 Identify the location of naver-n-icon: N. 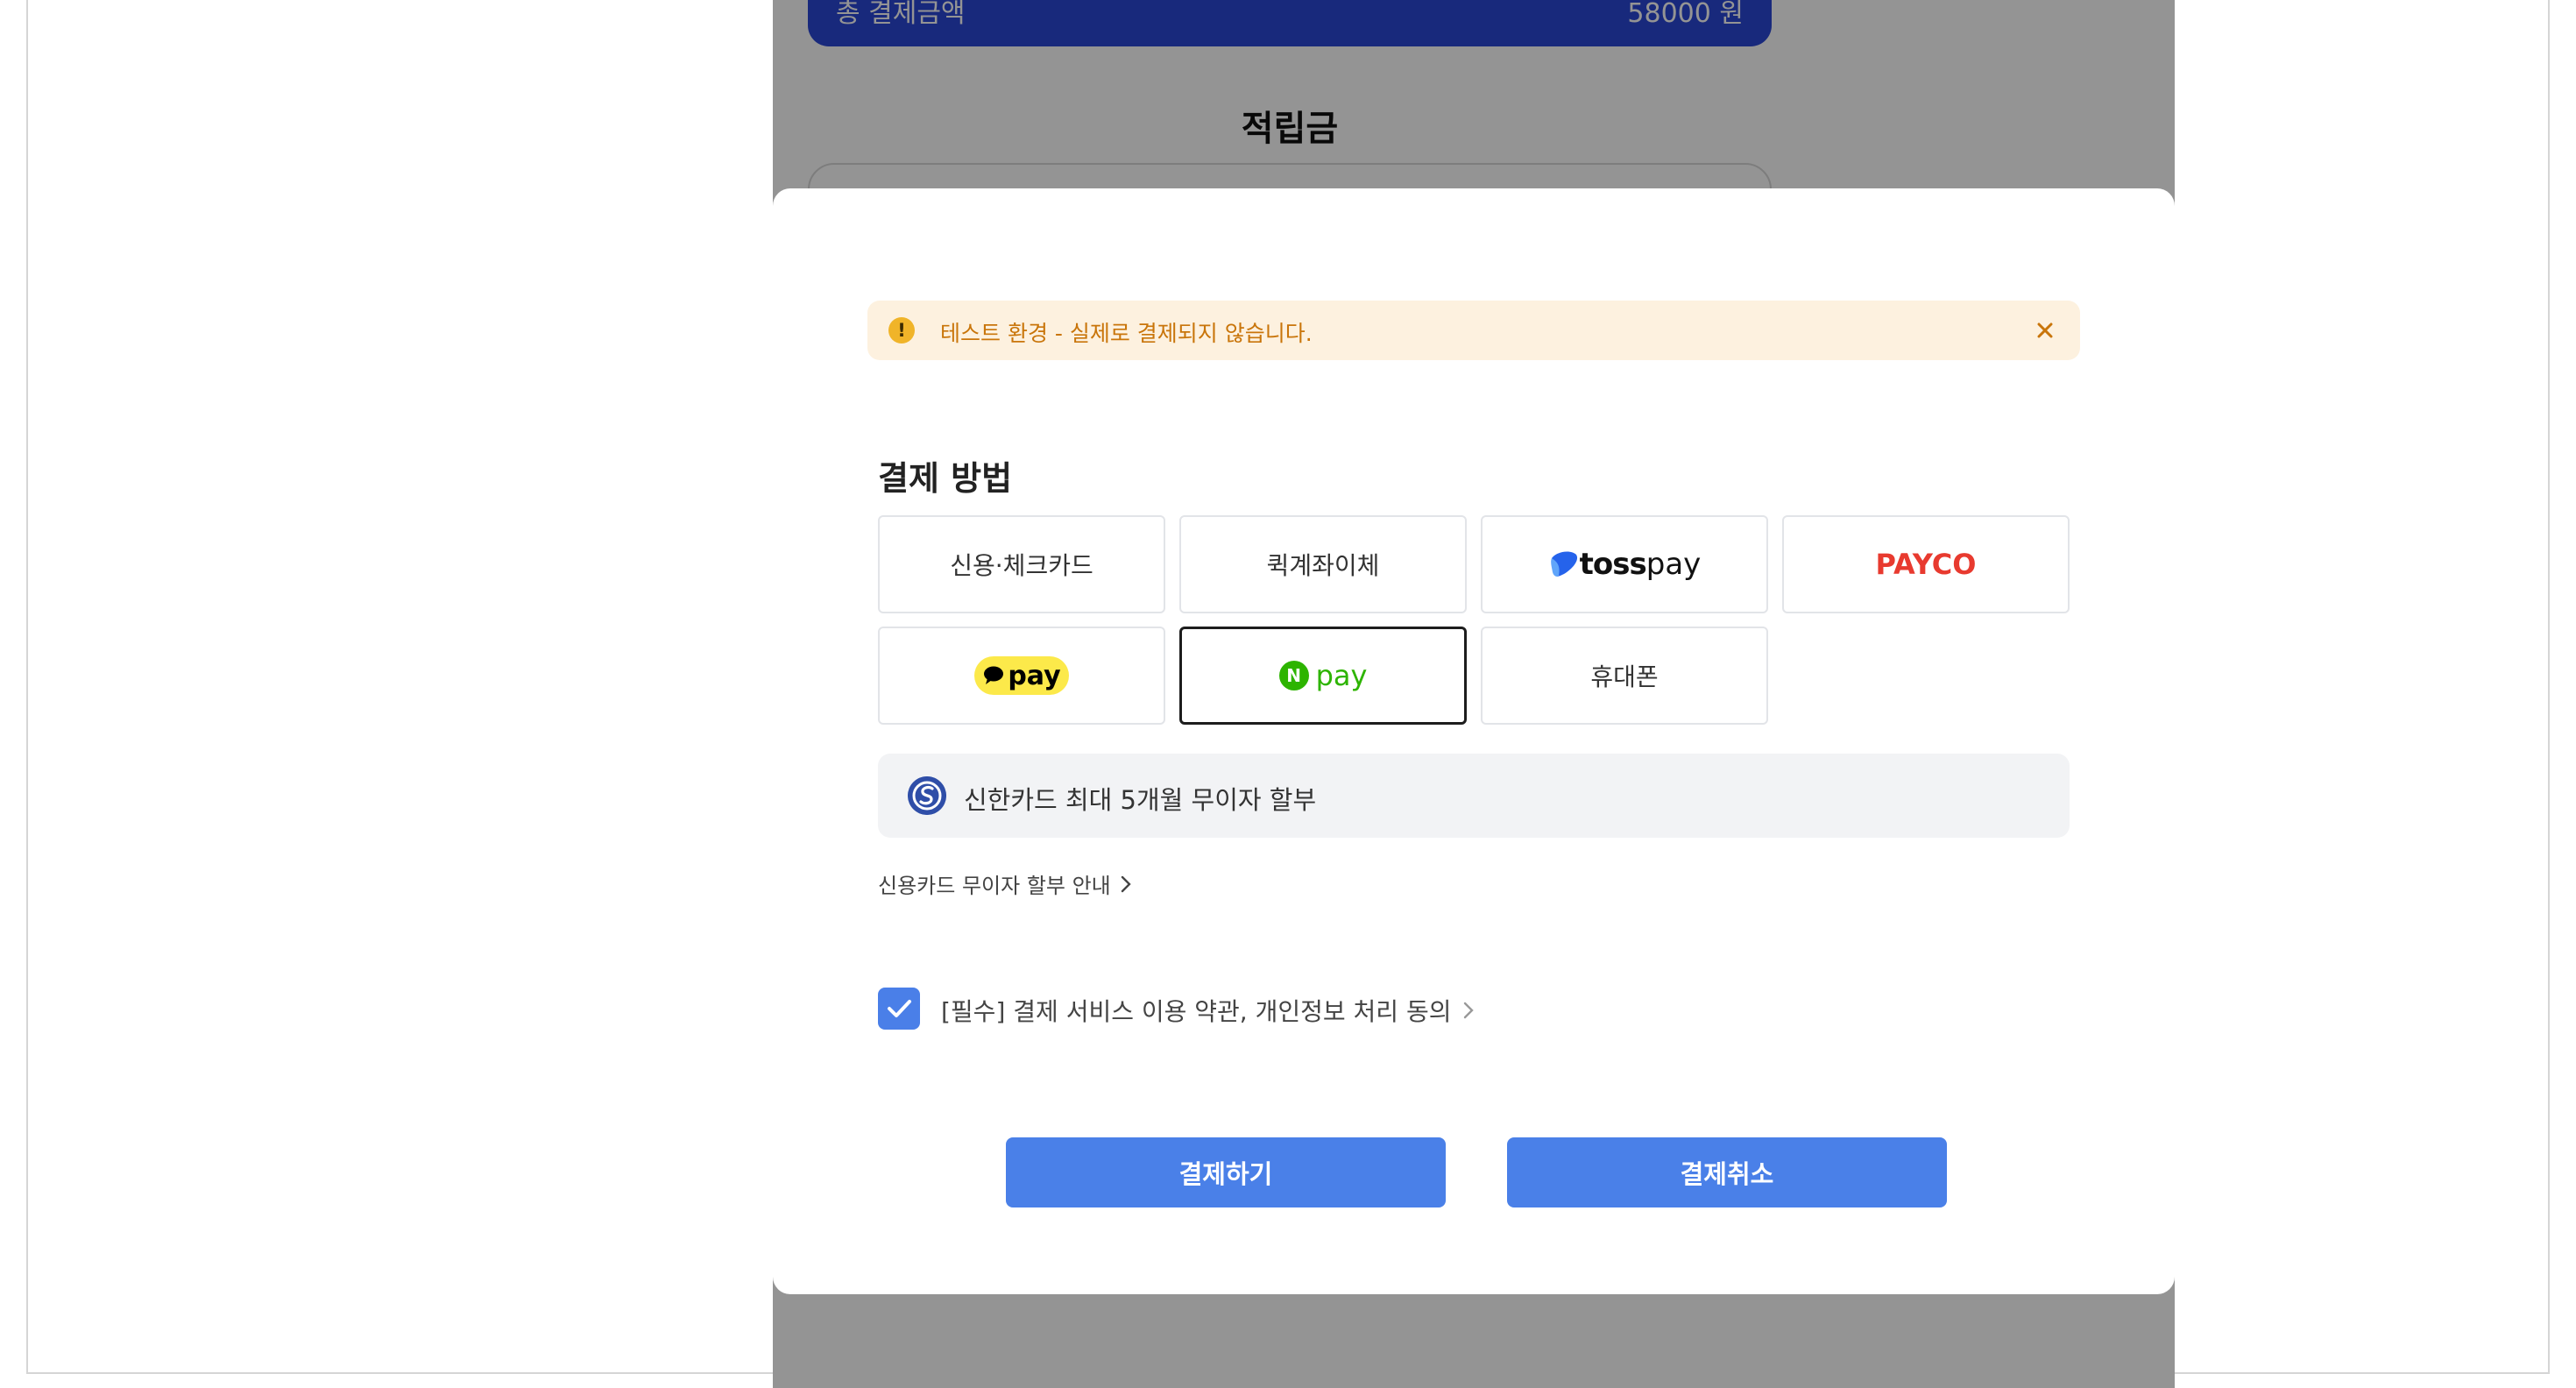
(1293, 676).